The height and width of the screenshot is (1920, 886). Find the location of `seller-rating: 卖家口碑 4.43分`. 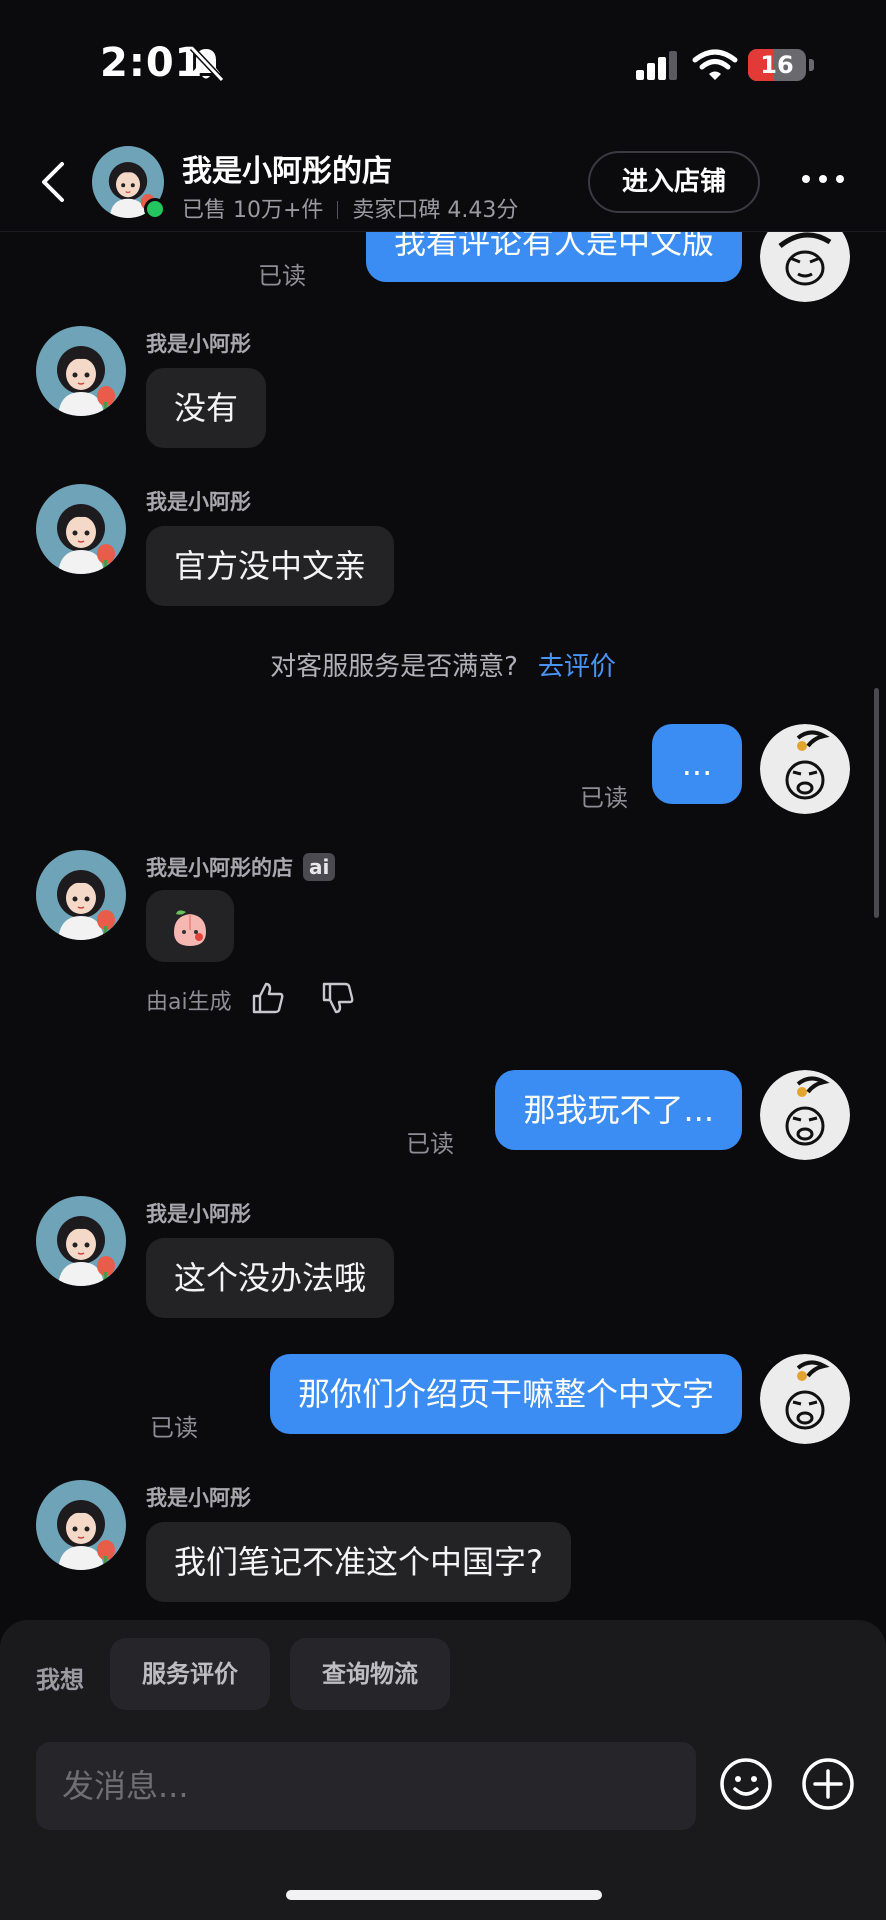

seller-rating: 卖家口碑 4.43分 is located at coordinates (435, 210).